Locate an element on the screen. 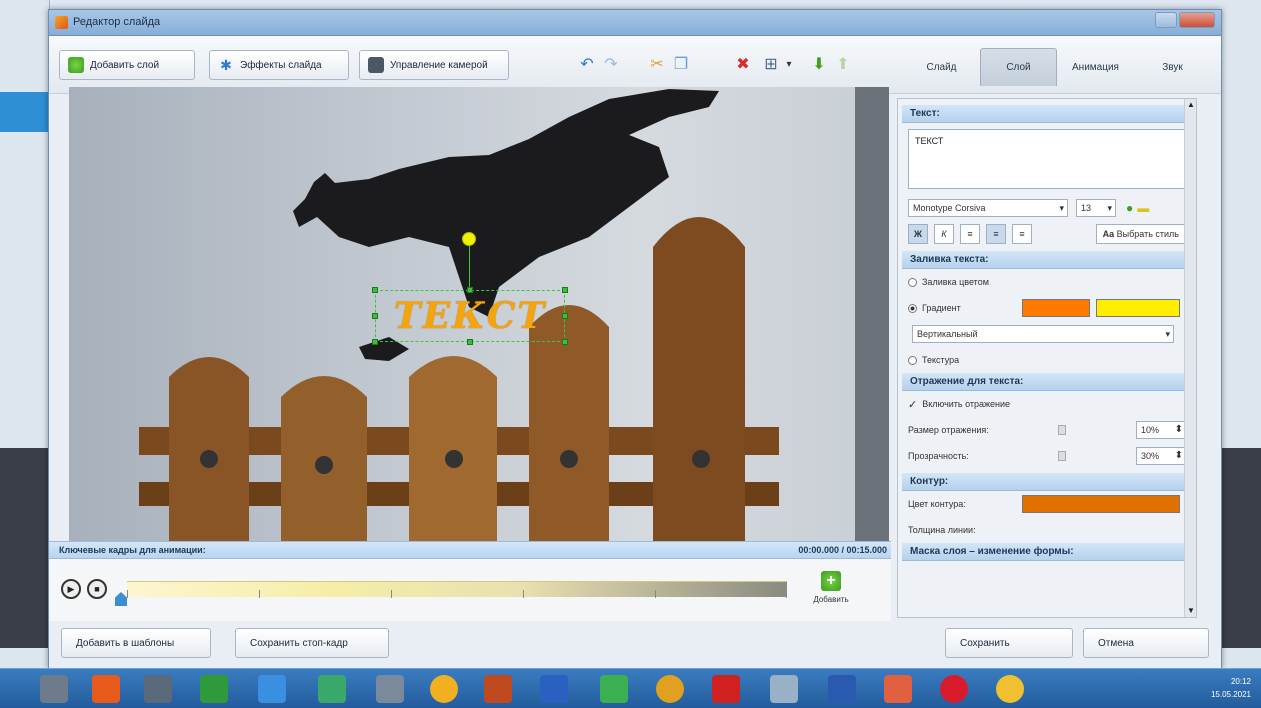  minimize-button is located at coordinates (1166, 20).